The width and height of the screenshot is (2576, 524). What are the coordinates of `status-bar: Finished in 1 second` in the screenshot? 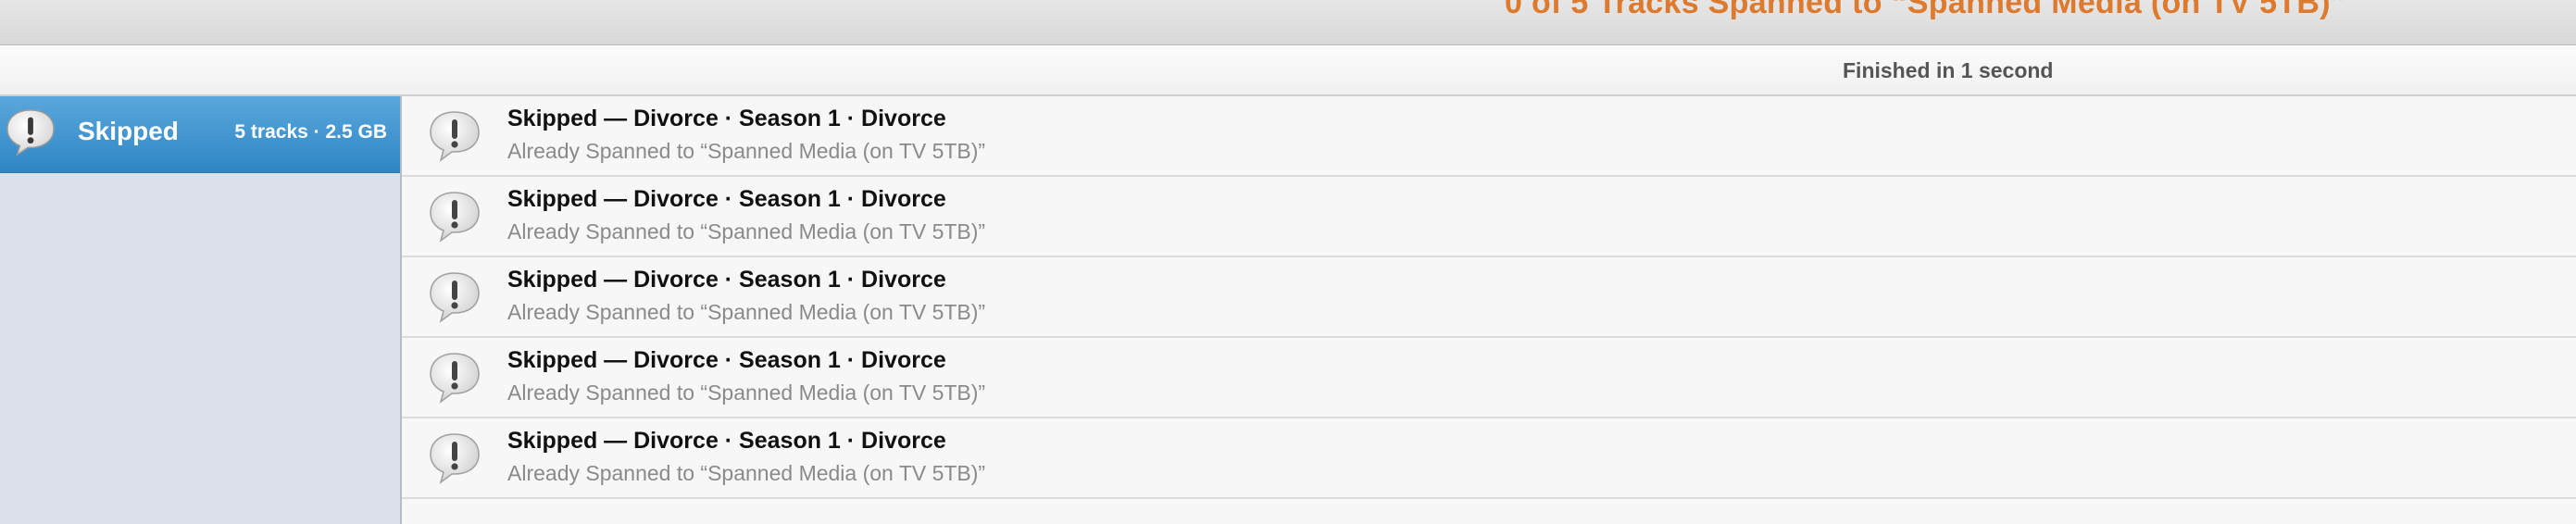 It's located at (1288, 71).